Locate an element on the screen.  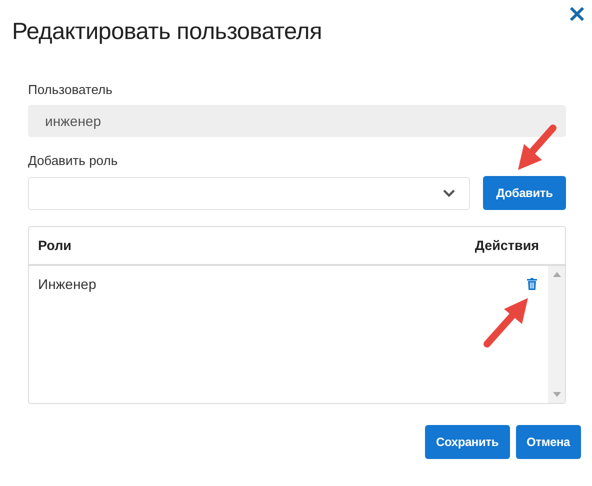
column-header: Действия is located at coordinates (506, 245).